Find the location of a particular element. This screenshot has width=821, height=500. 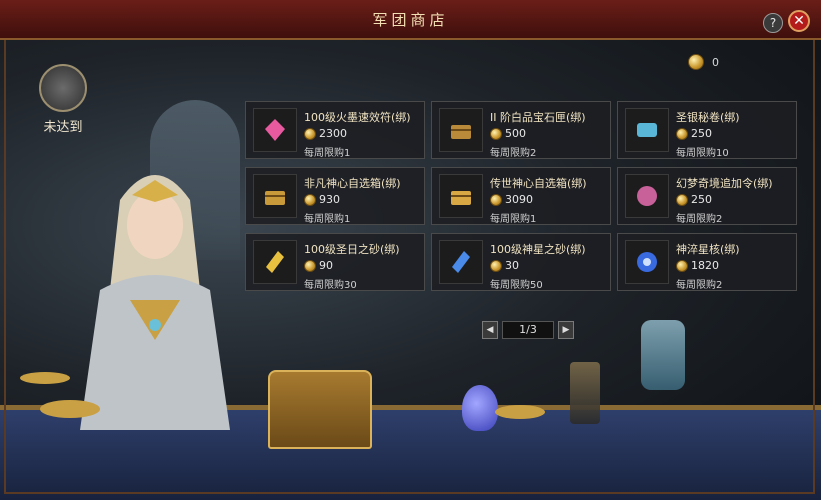

title-bar: 军团商店 ? ✕ is located at coordinates (410, 20).